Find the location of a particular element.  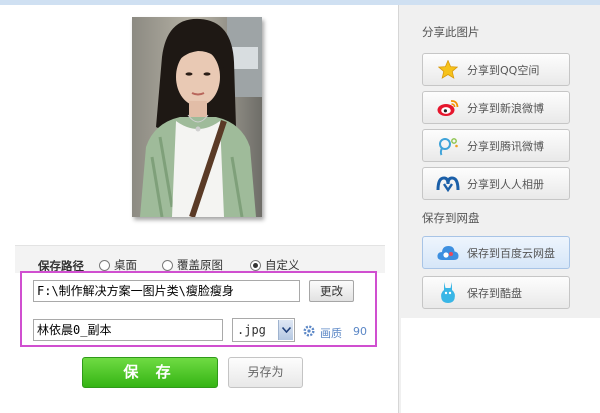

photo-preview is located at coordinates (197, 117).